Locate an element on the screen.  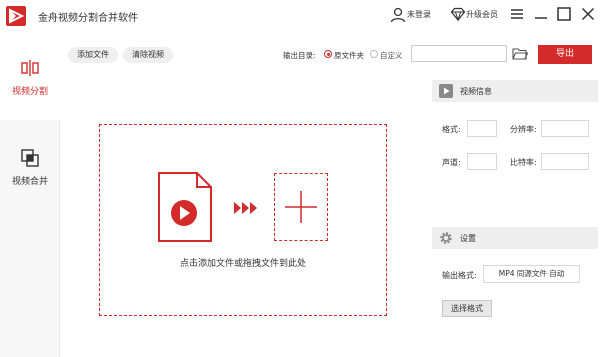
resolution-value-box is located at coordinates (565, 128).